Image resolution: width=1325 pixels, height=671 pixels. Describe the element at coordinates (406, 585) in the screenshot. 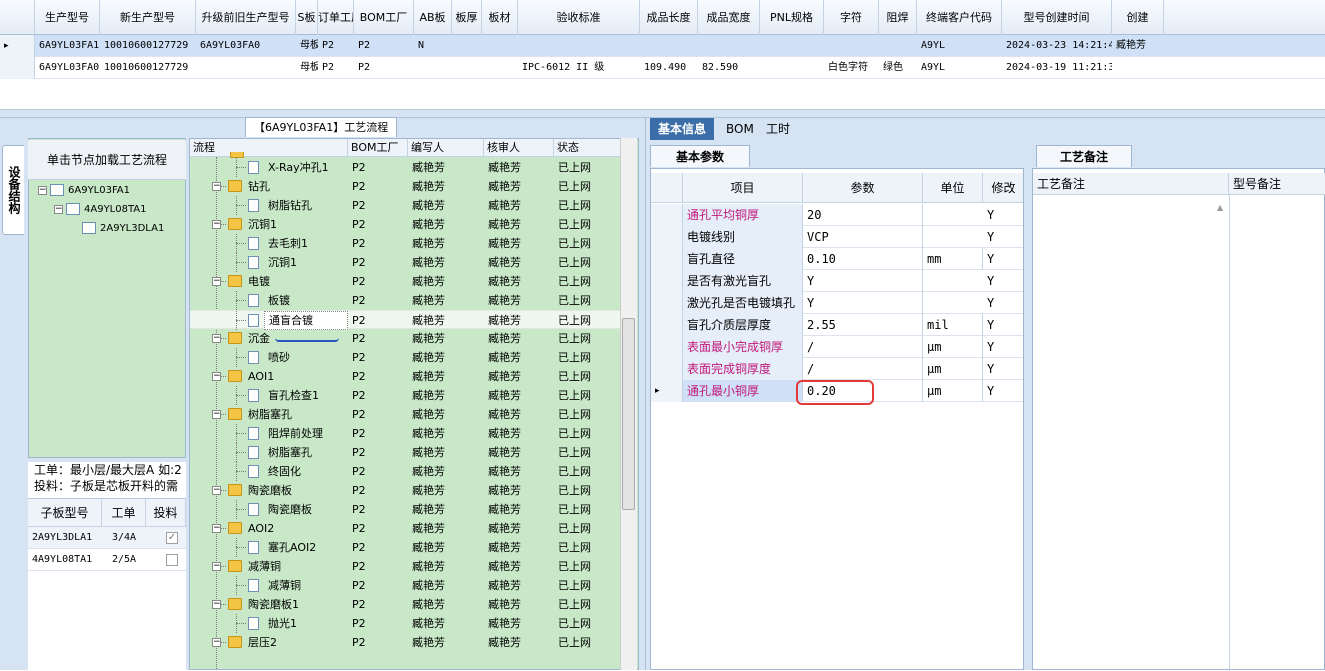

I see `flow-step-row: 减薄铜 P2 臧艳芳 臧艳芳 已上网` at that location.